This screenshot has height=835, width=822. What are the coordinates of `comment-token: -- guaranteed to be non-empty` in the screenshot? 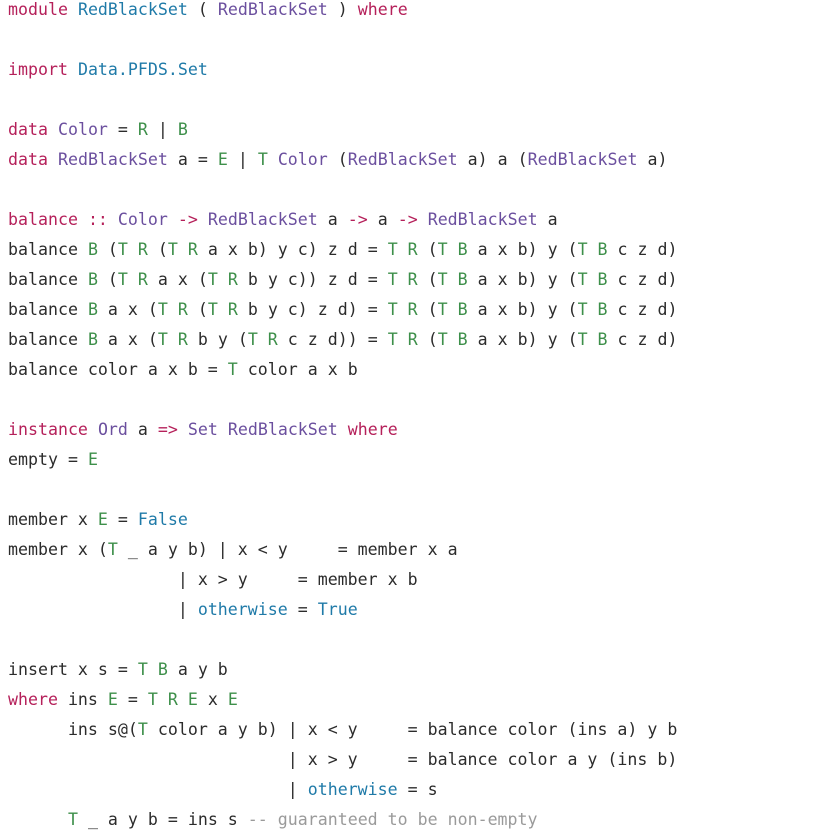 It's located at (392, 819).